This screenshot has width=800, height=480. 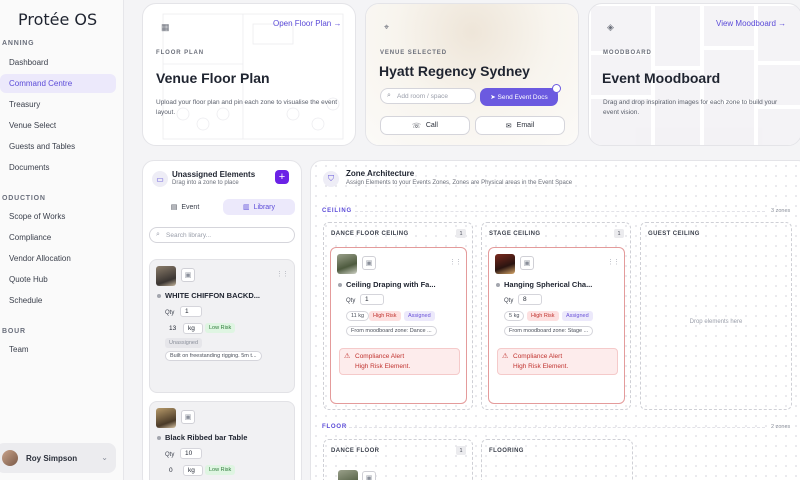 What do you see at coordinates (165, 27) in the screenshot?
I see `map-icon: ▦` at bounding box center [165, 27].